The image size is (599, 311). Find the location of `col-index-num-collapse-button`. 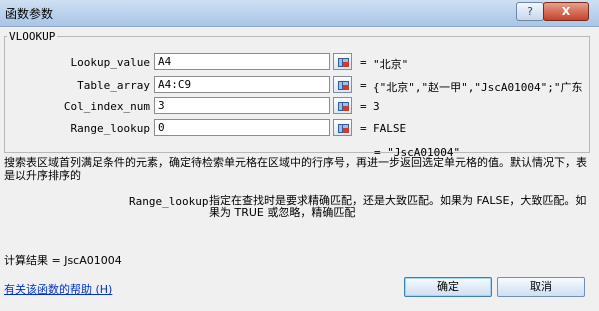

col-index-num-collapse-button is located at coordinates (342, 105).